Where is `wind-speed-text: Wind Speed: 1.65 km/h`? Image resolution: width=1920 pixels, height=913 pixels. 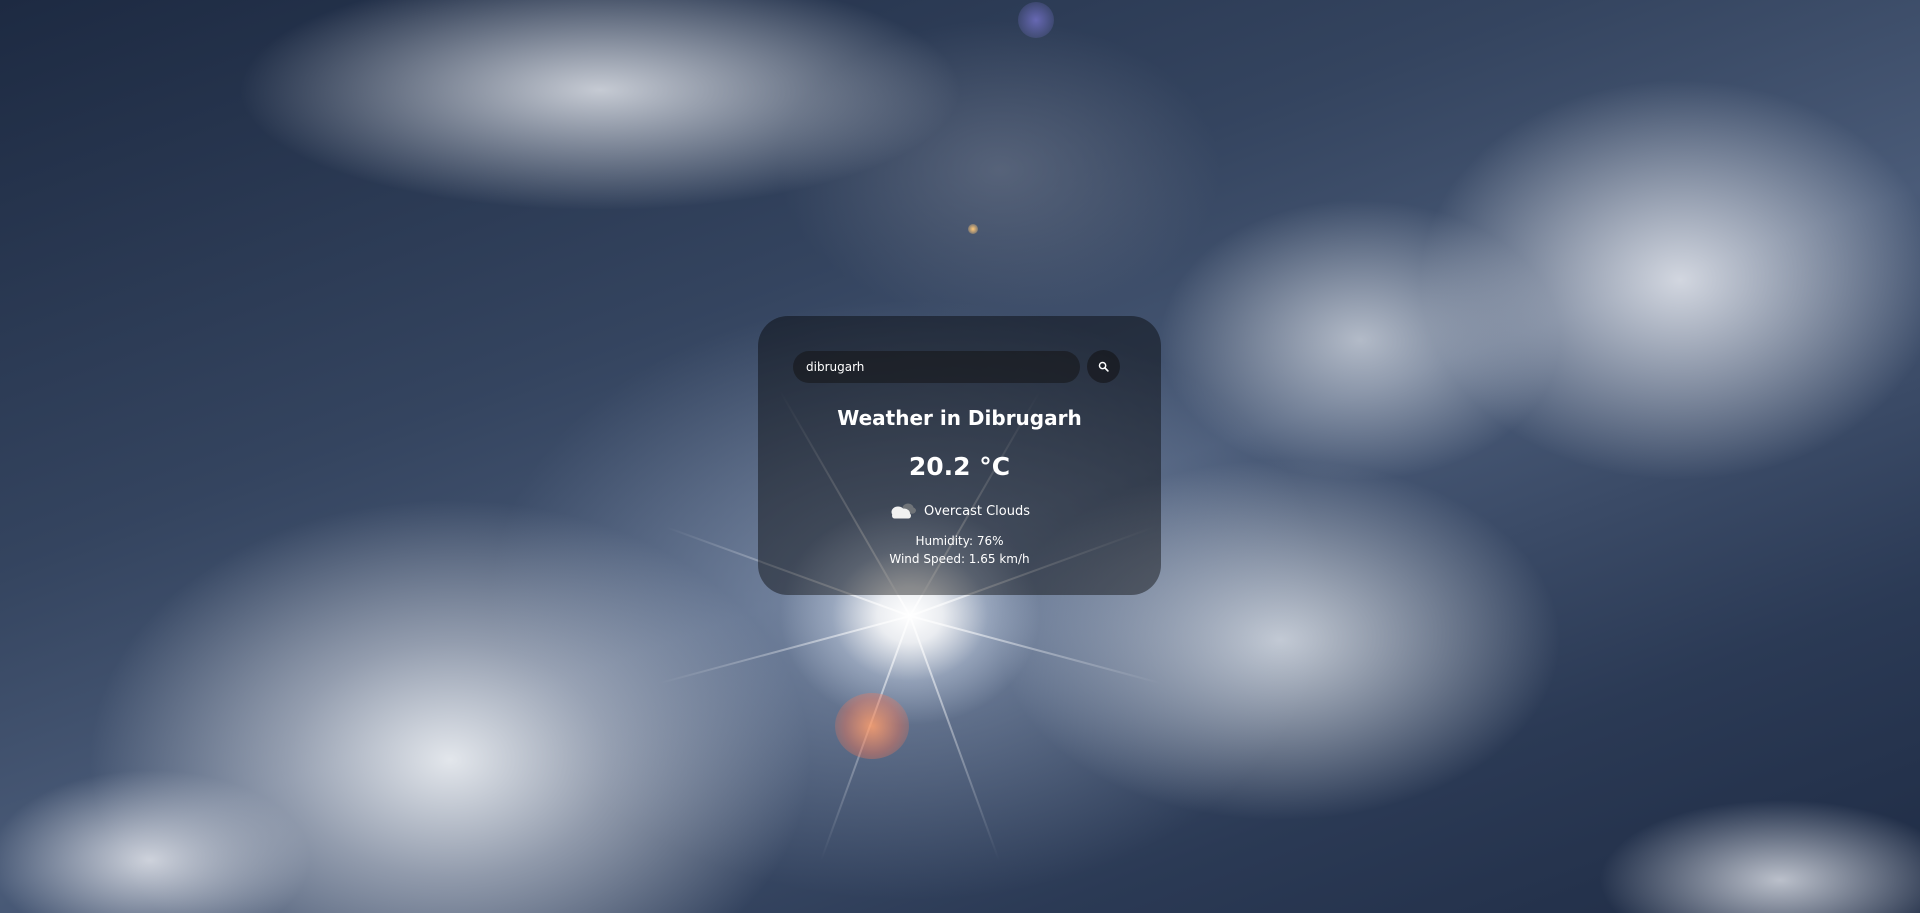
wind-speed-text: Wind Speed: 1.65 km/h is located at coordinates (959, 559).